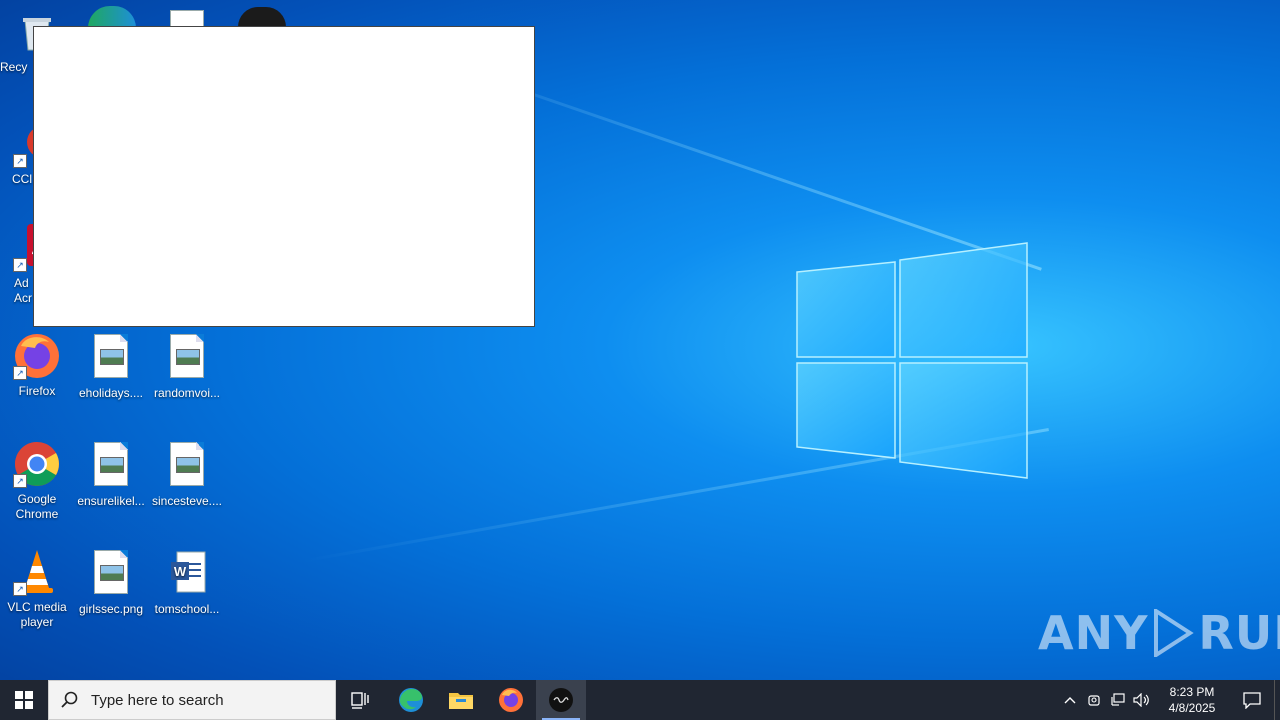 This screenshot has height=720, width=1280. I want to click on desktop-icon-firefox: ↗ Firefox, so click(37, 365).